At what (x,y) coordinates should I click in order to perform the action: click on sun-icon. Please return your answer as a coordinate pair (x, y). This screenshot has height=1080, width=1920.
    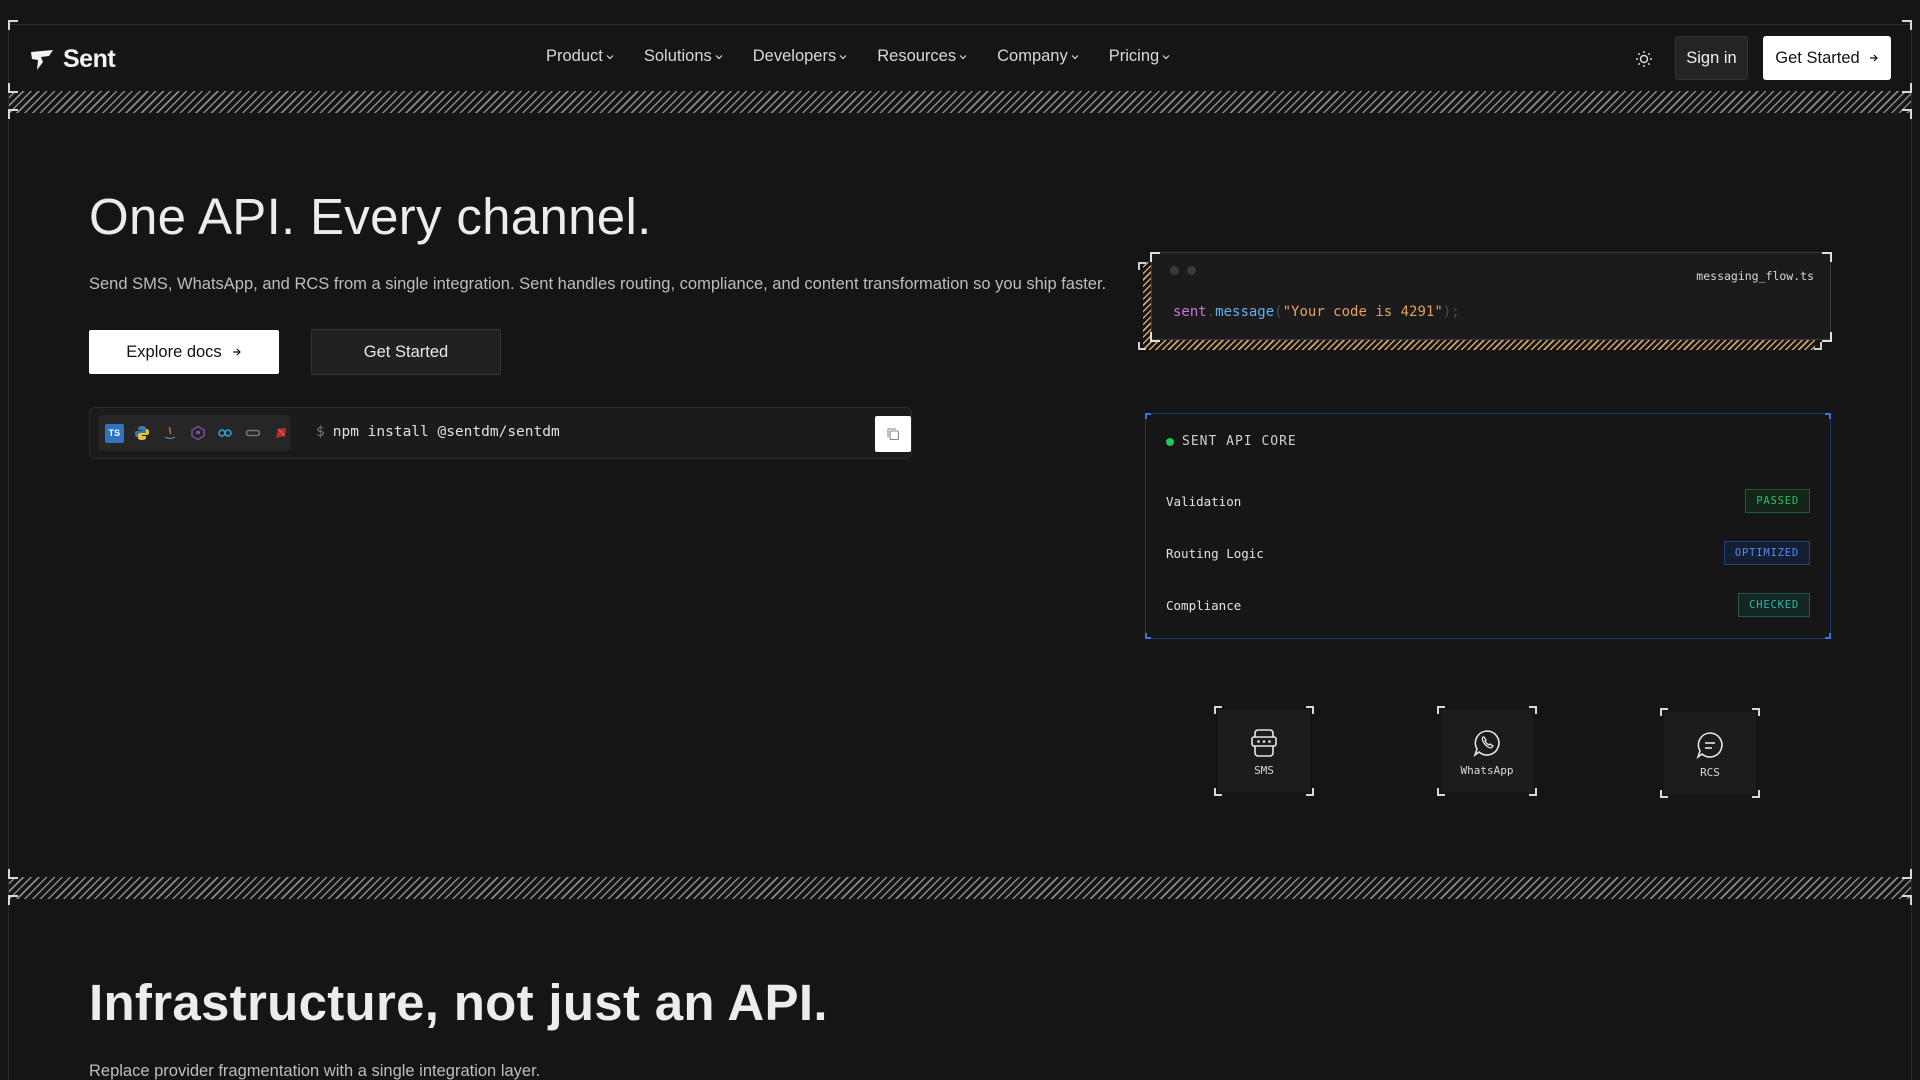
    Looking at the image, I should click on (1644, 59).